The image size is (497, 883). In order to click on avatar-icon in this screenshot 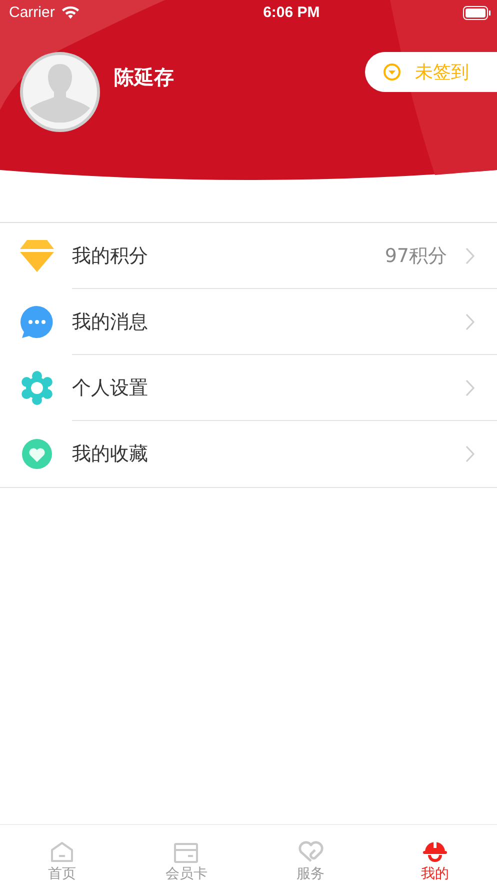, I will do `click(60, 92)`.